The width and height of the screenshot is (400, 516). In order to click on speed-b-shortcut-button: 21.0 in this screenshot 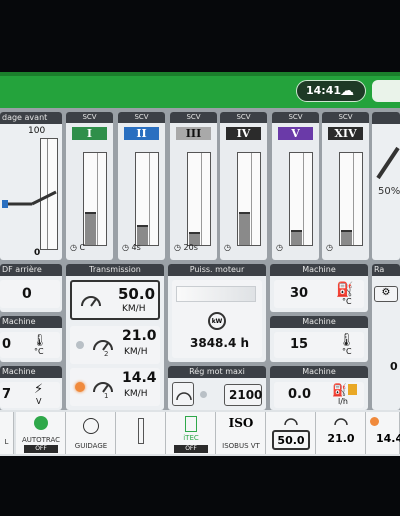, I will do `click(341, 433)`.